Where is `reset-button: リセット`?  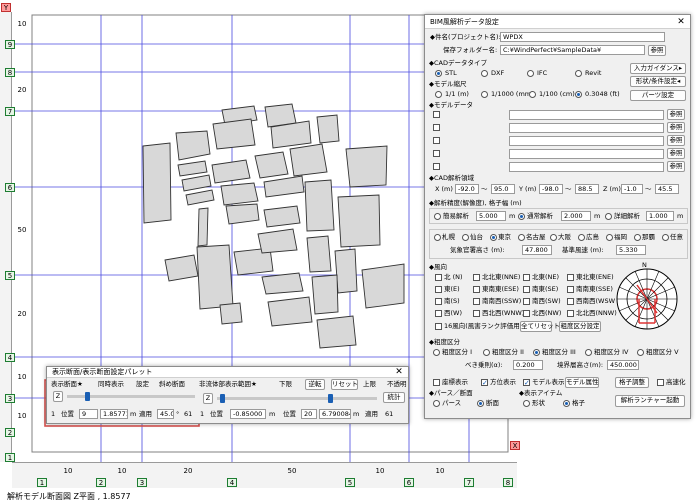
reset-button: リセット is located at coordinates (344, 384).